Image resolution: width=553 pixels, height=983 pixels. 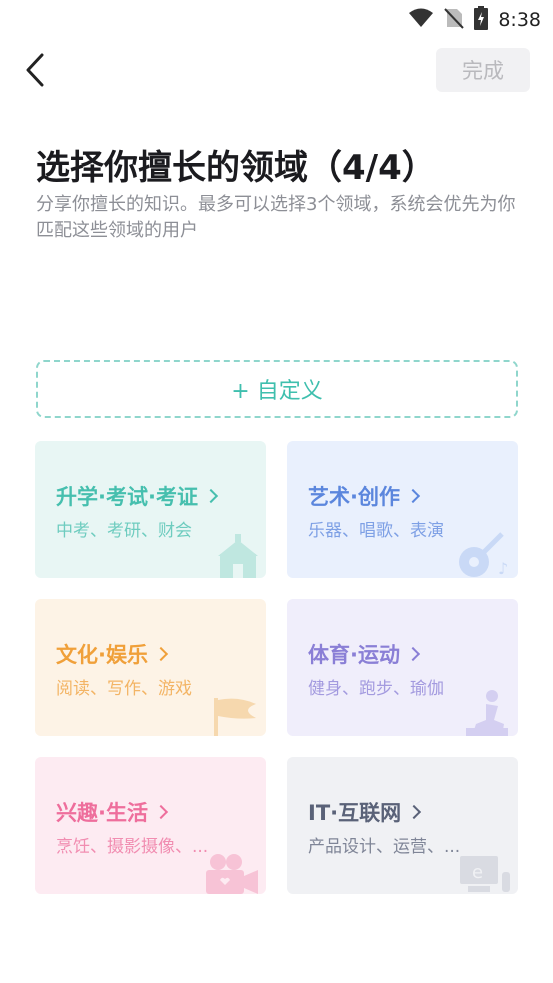 I want to click on category-title-text: 兴趣·生活, so click(x=102, y=813).